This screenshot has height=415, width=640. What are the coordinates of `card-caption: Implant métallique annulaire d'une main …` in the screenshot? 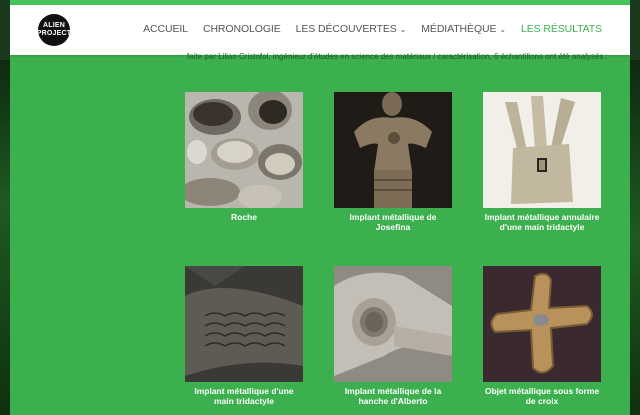 It's located at (542, 222).